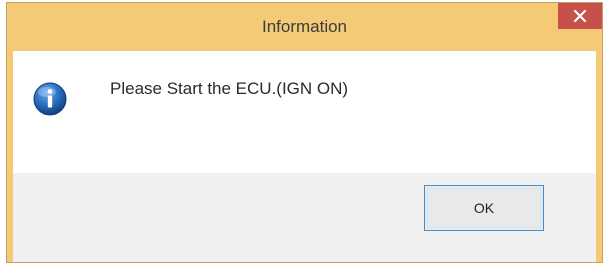 The image size is (607, 265). I want to click on ok-button-label: OK, so click(484, 208).